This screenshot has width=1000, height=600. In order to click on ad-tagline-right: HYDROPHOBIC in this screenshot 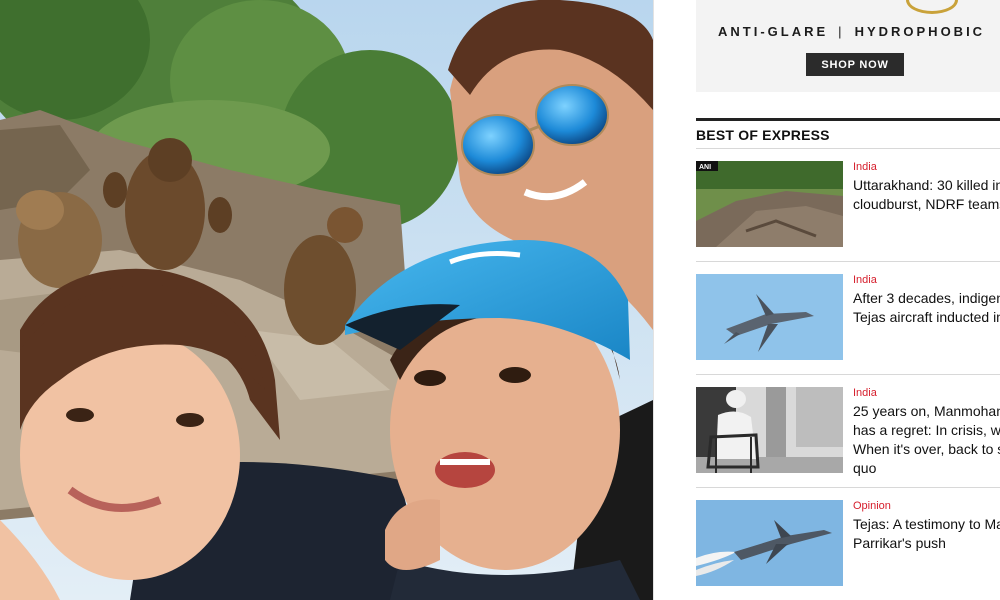, I will do `click(920, 31)`.